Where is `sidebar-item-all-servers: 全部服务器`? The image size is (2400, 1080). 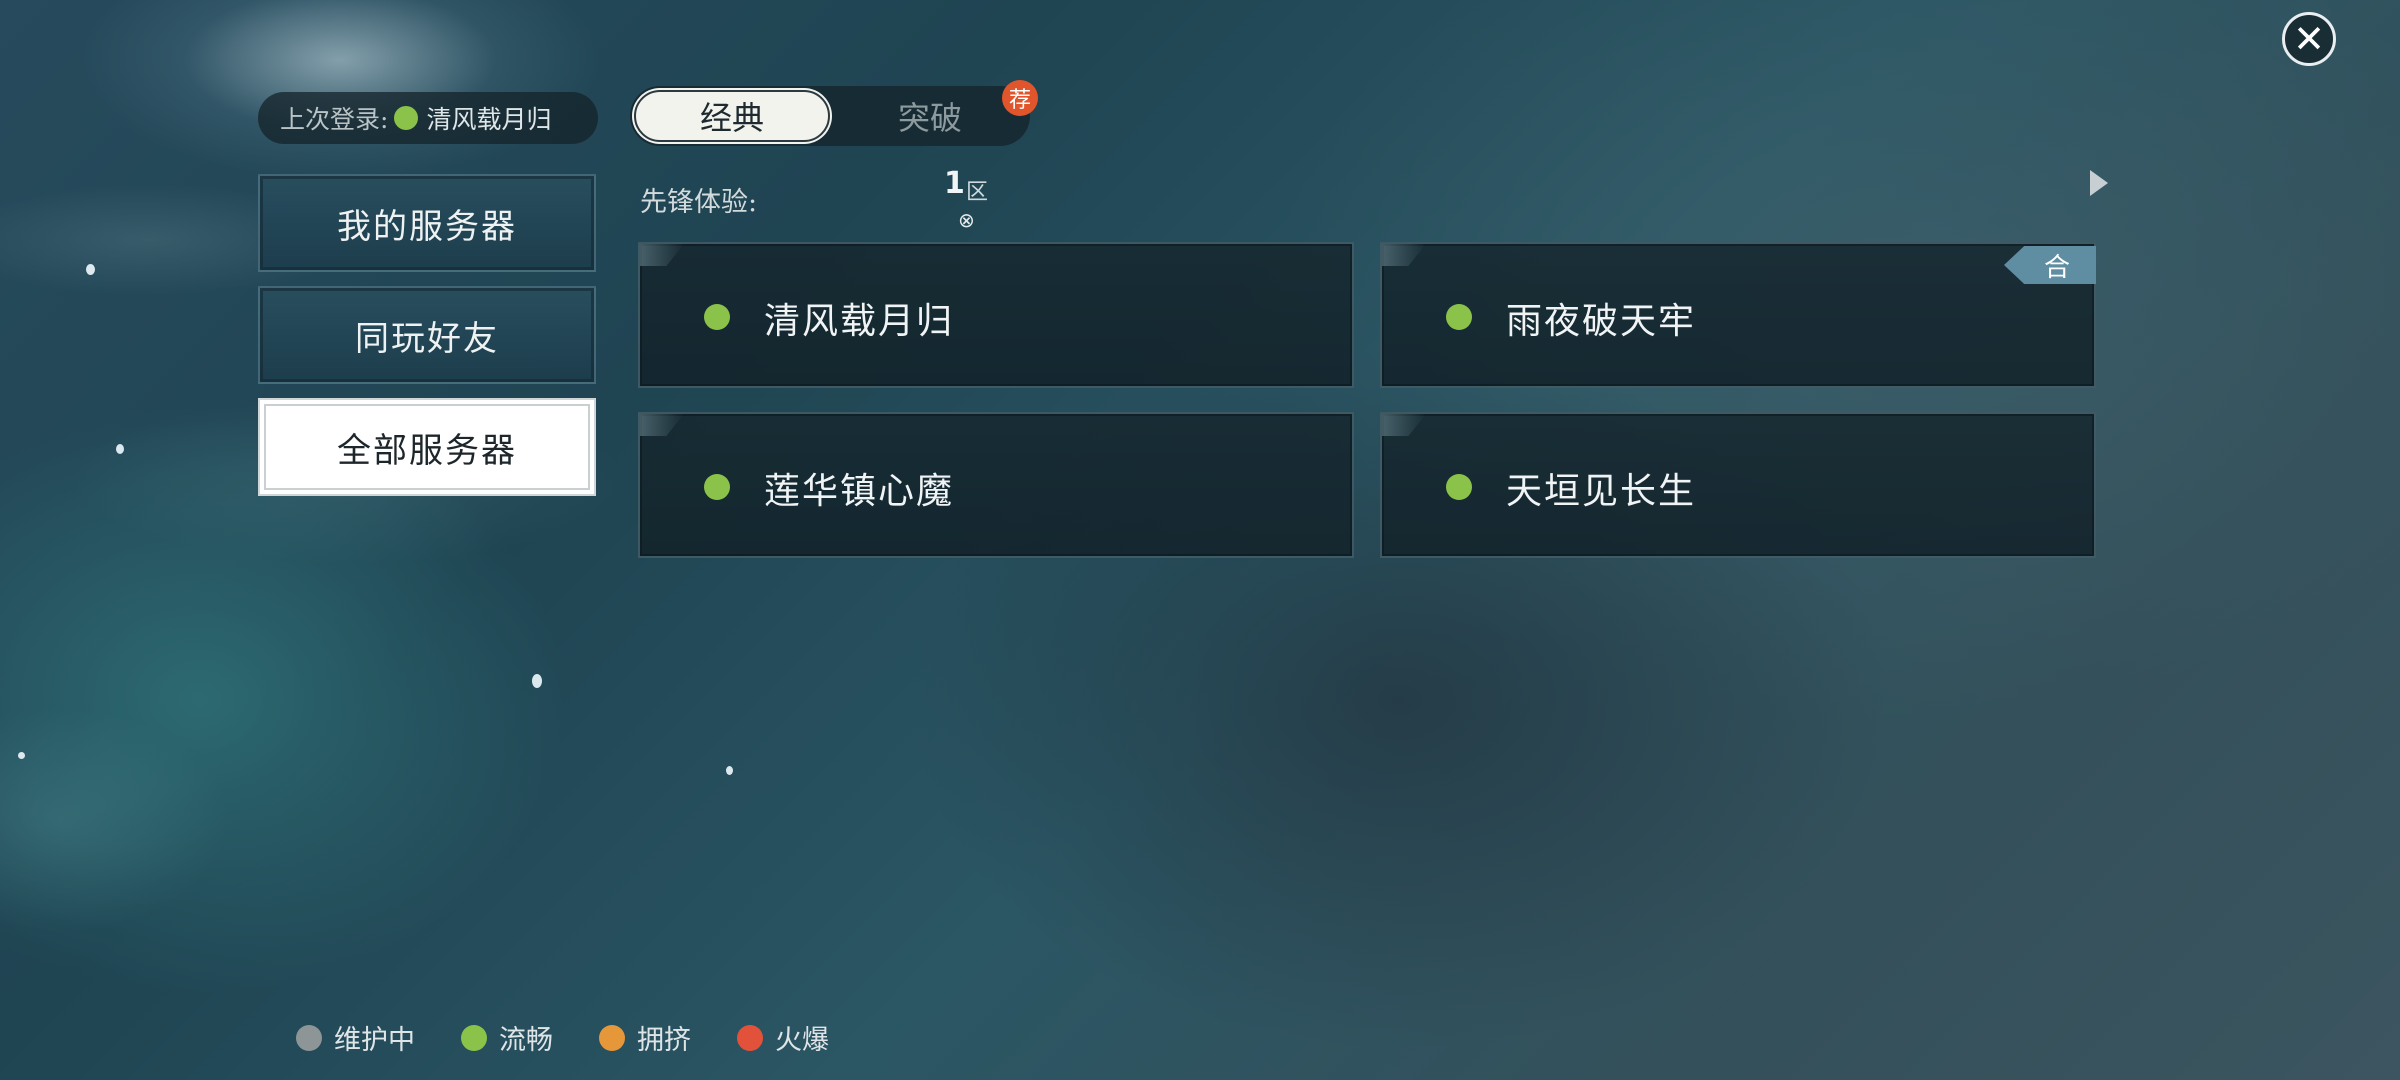 sidebar-item-all-servers: 全部服务器 is located at coordinates (427, 447).